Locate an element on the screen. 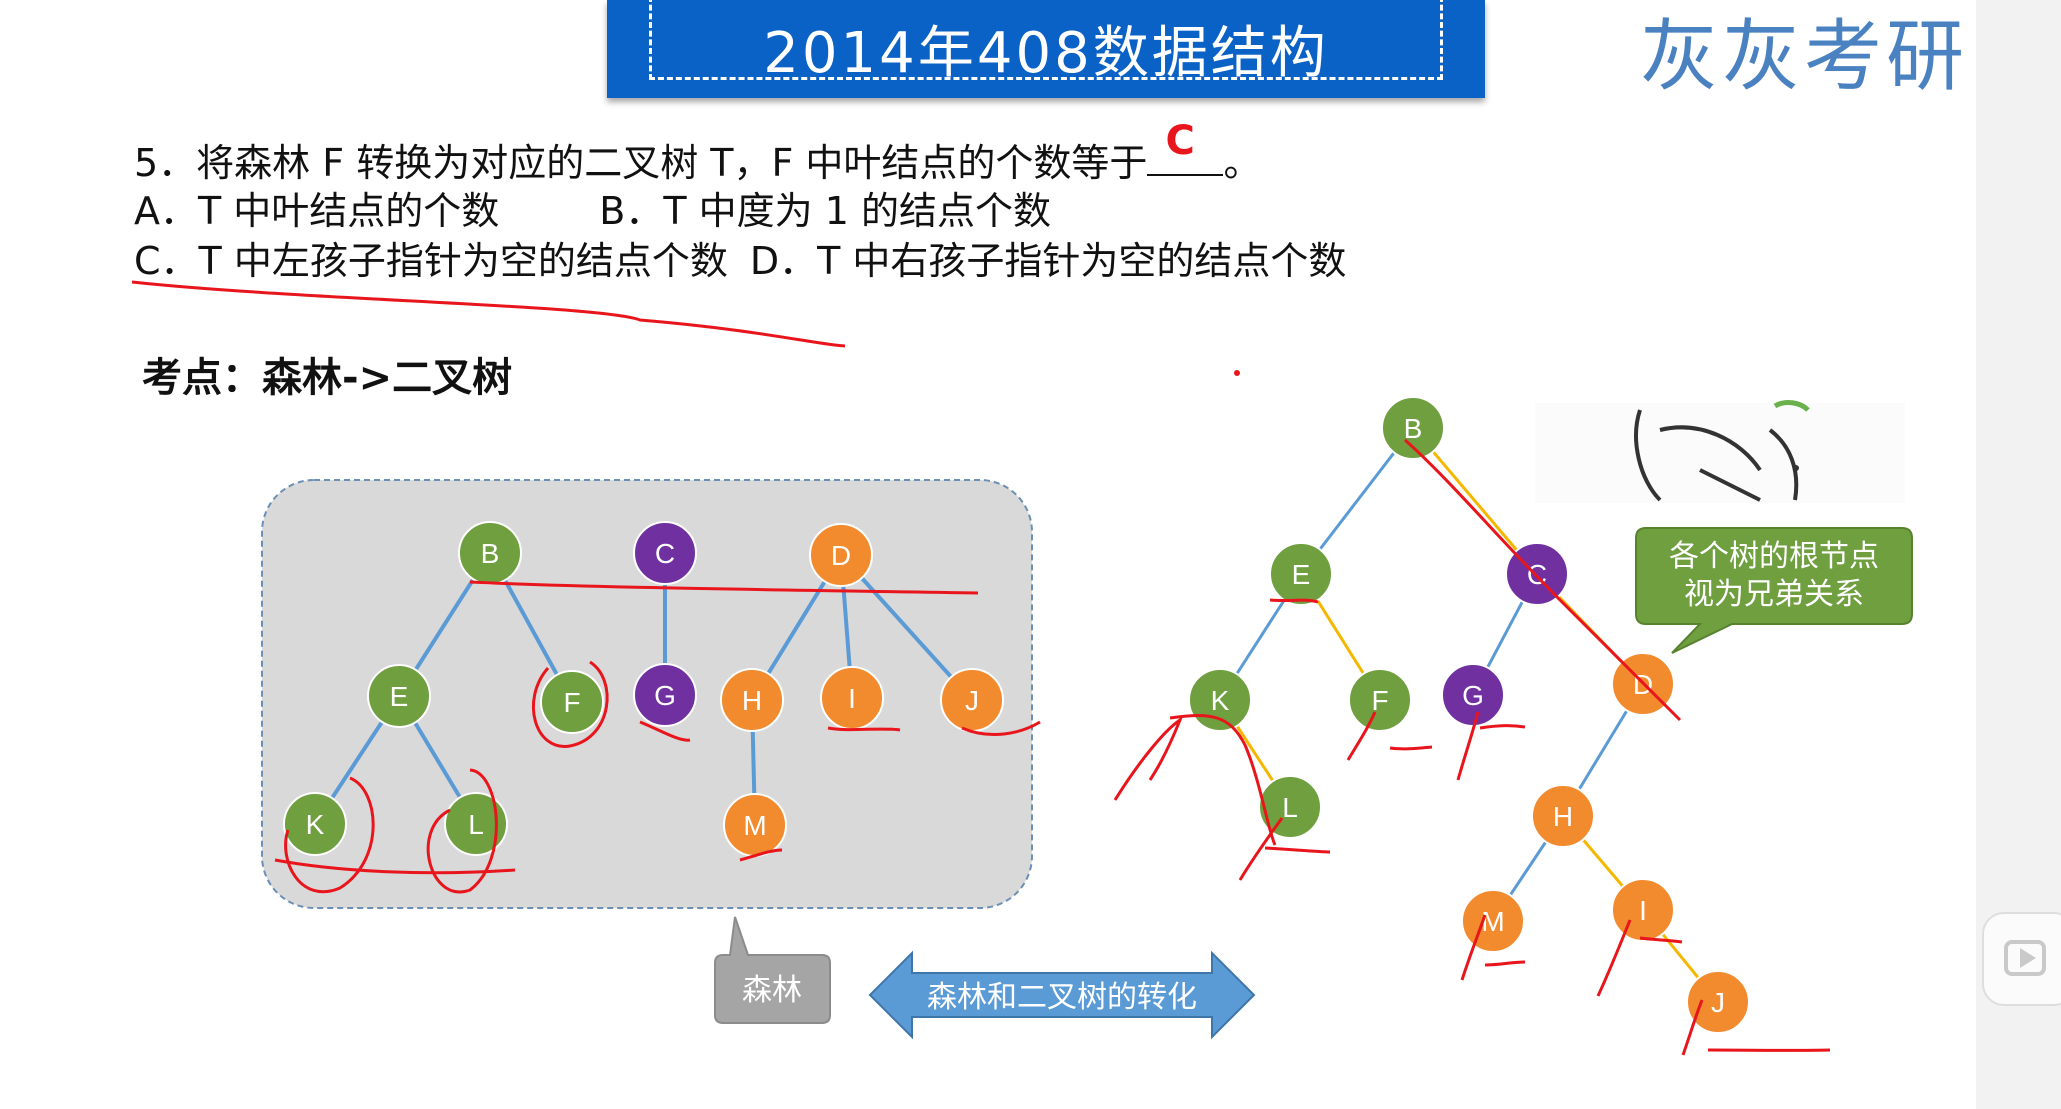 The image size is (2061, 1109). forest-node-j: J is located at coordinates (972, 700).